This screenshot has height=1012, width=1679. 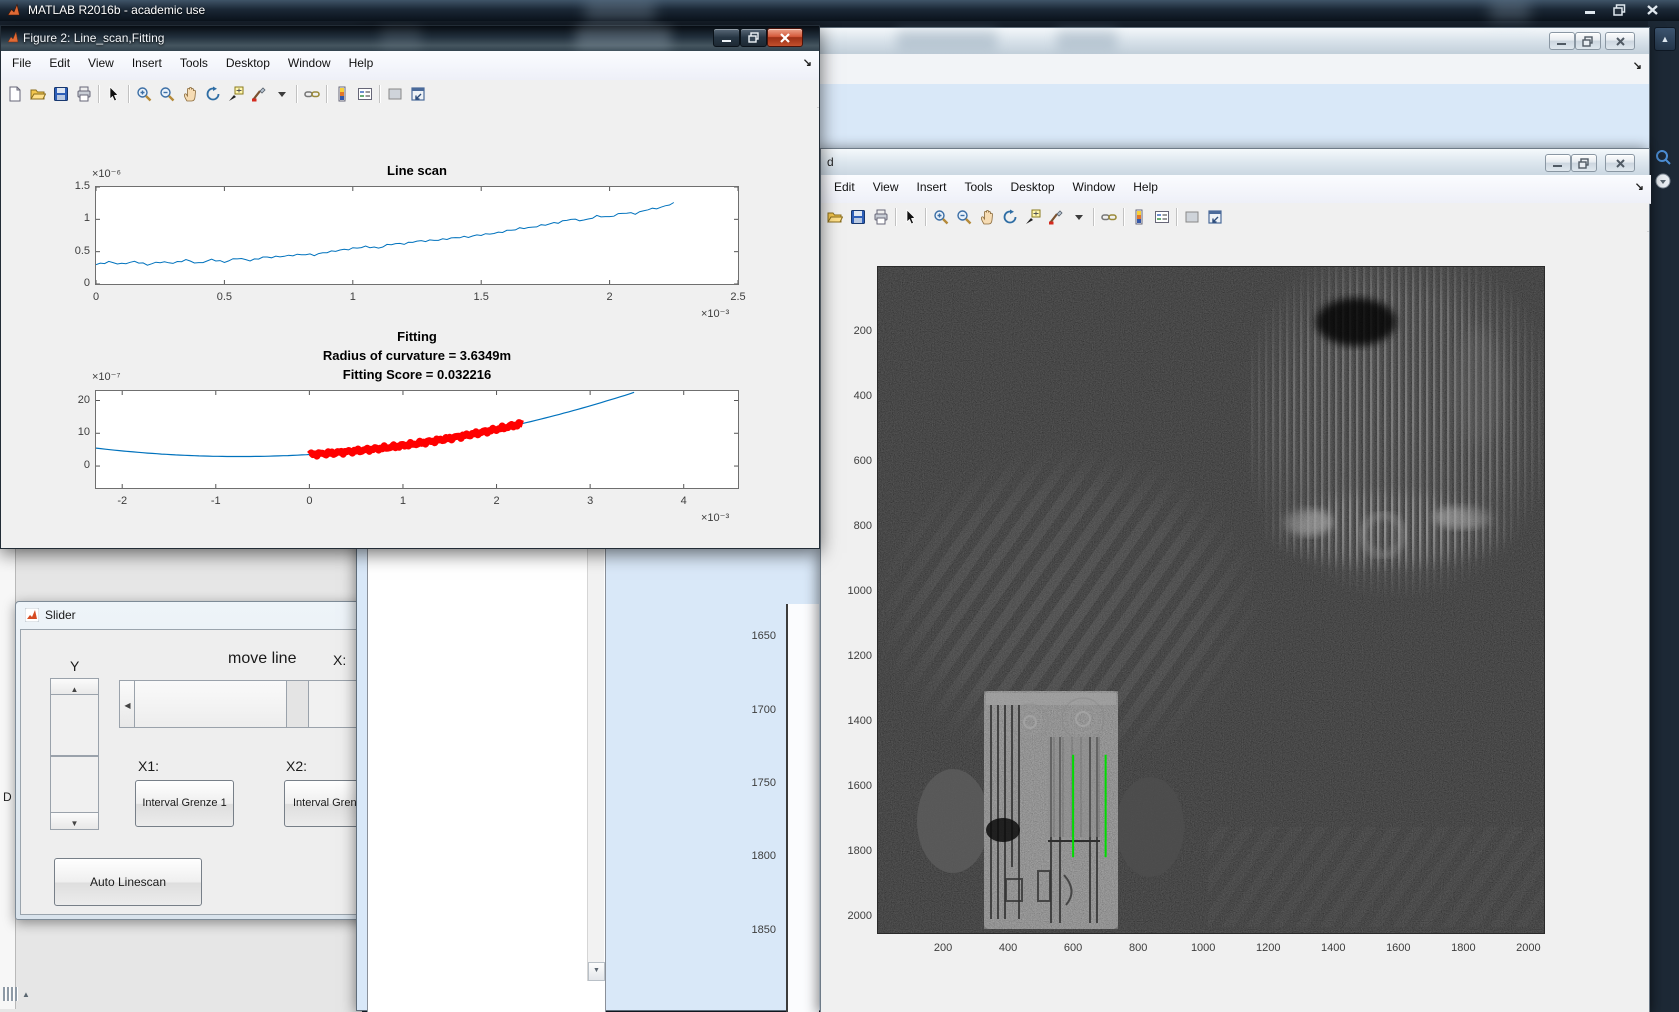 I want to click on matlab-main-titlebar: MATLAB R2016b - academic use, so click(x=839, y=10).